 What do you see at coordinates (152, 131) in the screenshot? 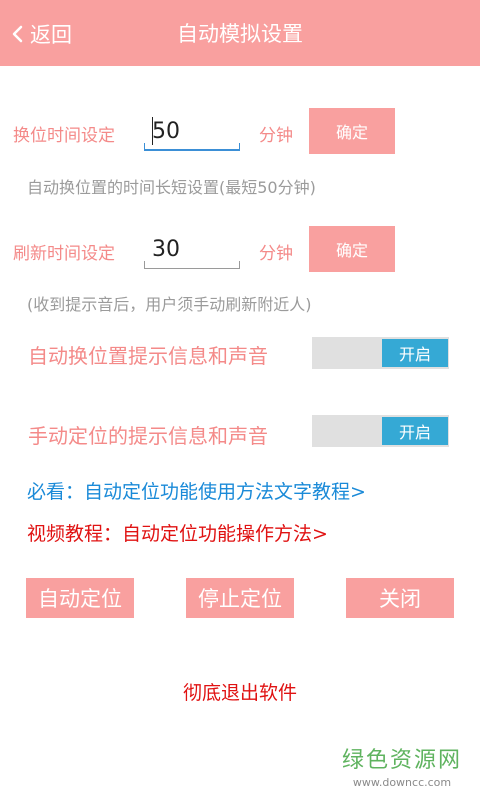
I see `text-cursor` at bounding box center [152, 131].